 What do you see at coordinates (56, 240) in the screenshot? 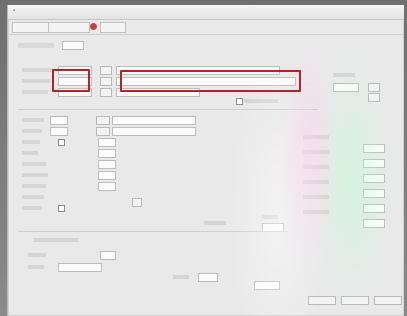
I see `group-title` at bounding box center [56, 240].